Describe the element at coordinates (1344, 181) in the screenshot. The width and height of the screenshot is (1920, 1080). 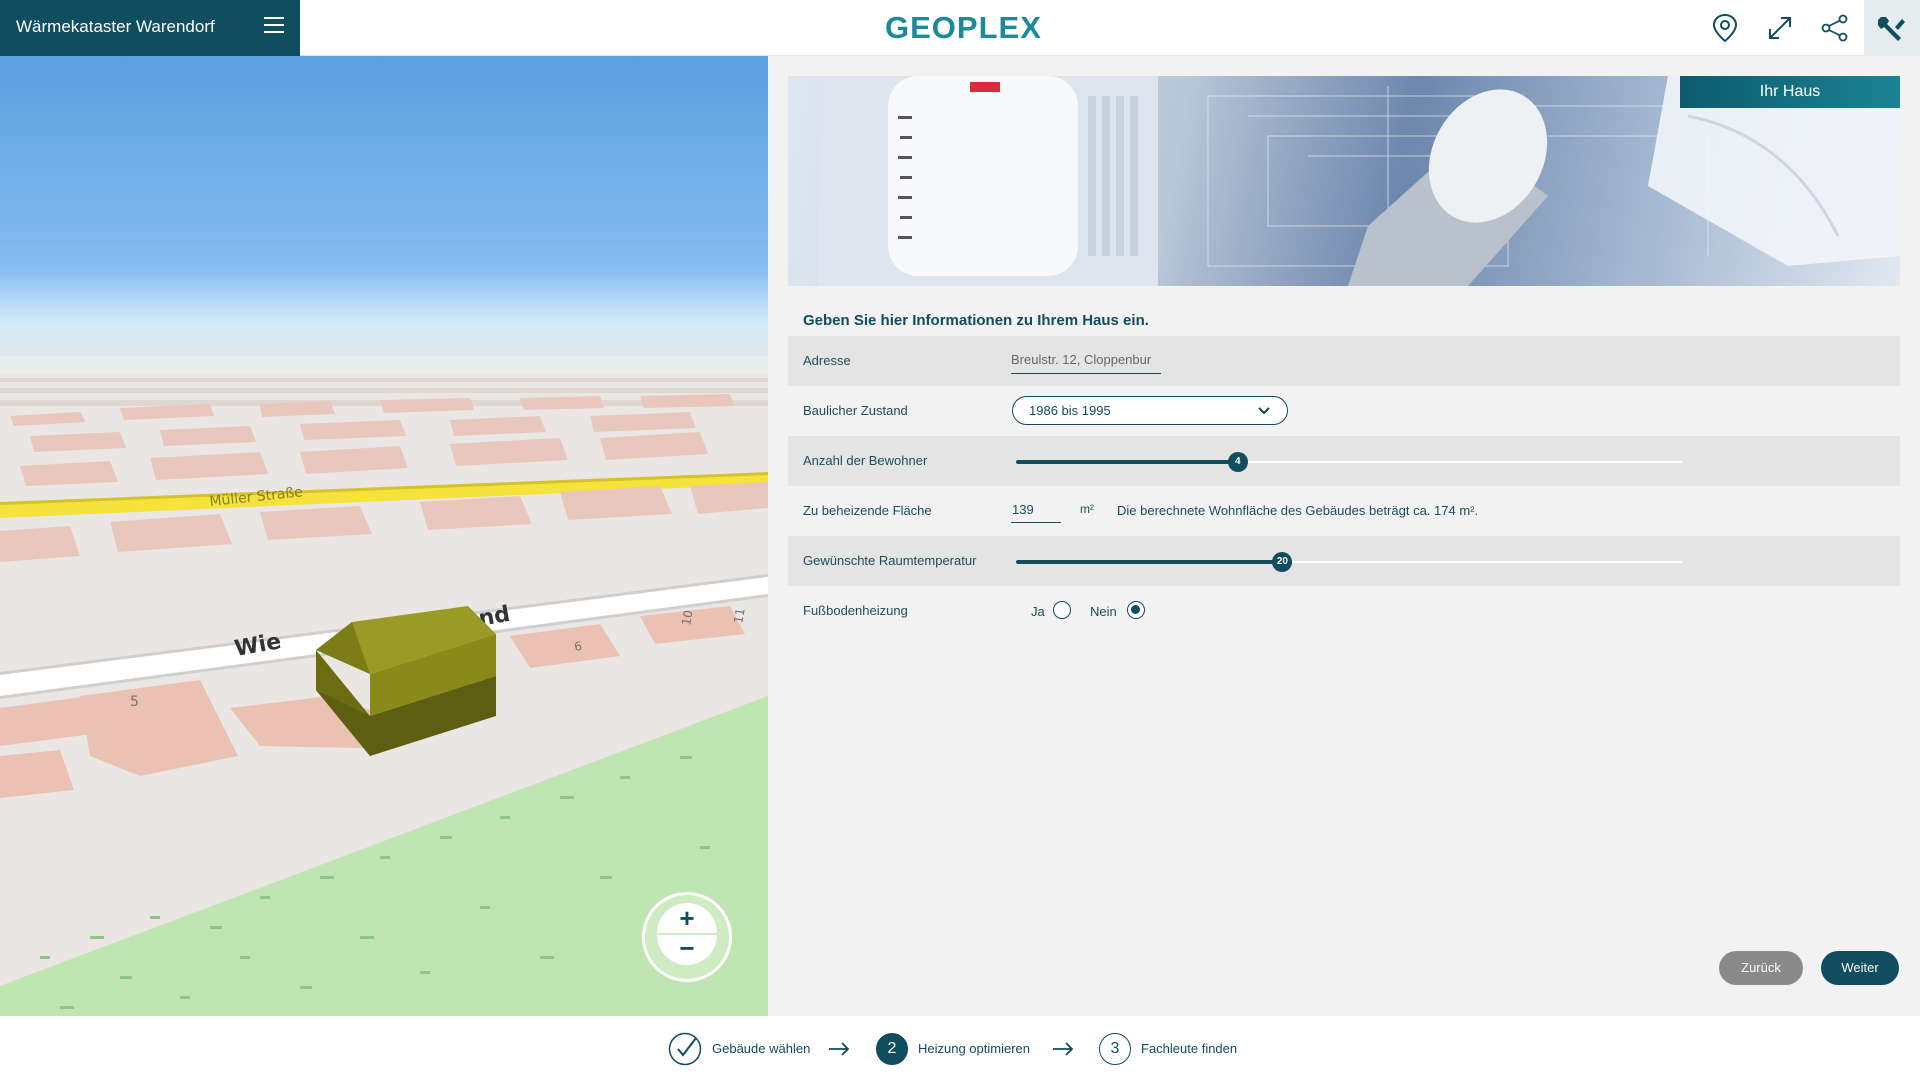
I see `banner-image: Ihr Haus` at that location.